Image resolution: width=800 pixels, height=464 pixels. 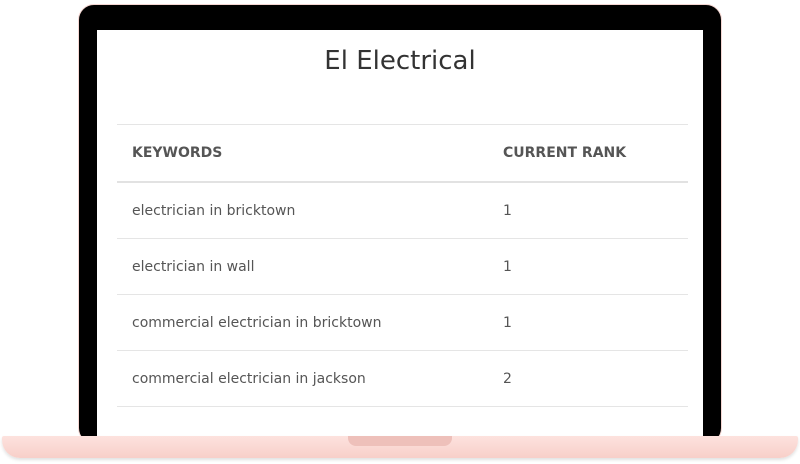 I want to click on laptop-hinge-notch, so click(x=400, y=441).